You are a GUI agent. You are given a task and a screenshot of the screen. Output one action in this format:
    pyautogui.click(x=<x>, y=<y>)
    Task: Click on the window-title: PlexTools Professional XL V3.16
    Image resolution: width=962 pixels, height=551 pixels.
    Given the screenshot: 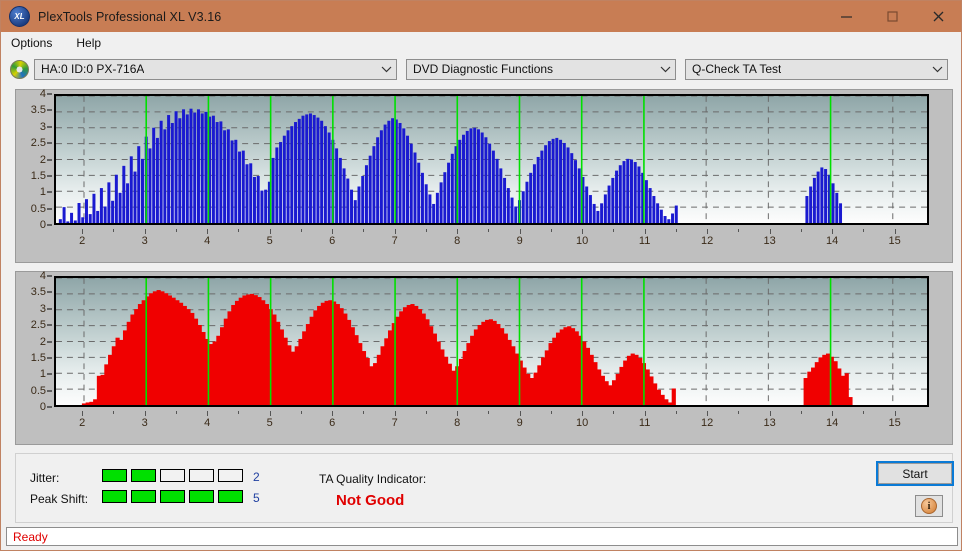 What is the action you would take?
    pyautogui.click(x=130, y=16)
    